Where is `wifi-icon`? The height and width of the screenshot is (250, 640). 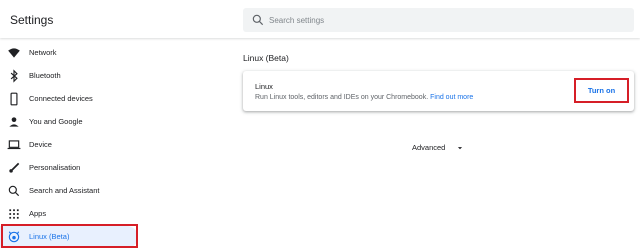
wifi-icon is located at coordinates (14, 53).